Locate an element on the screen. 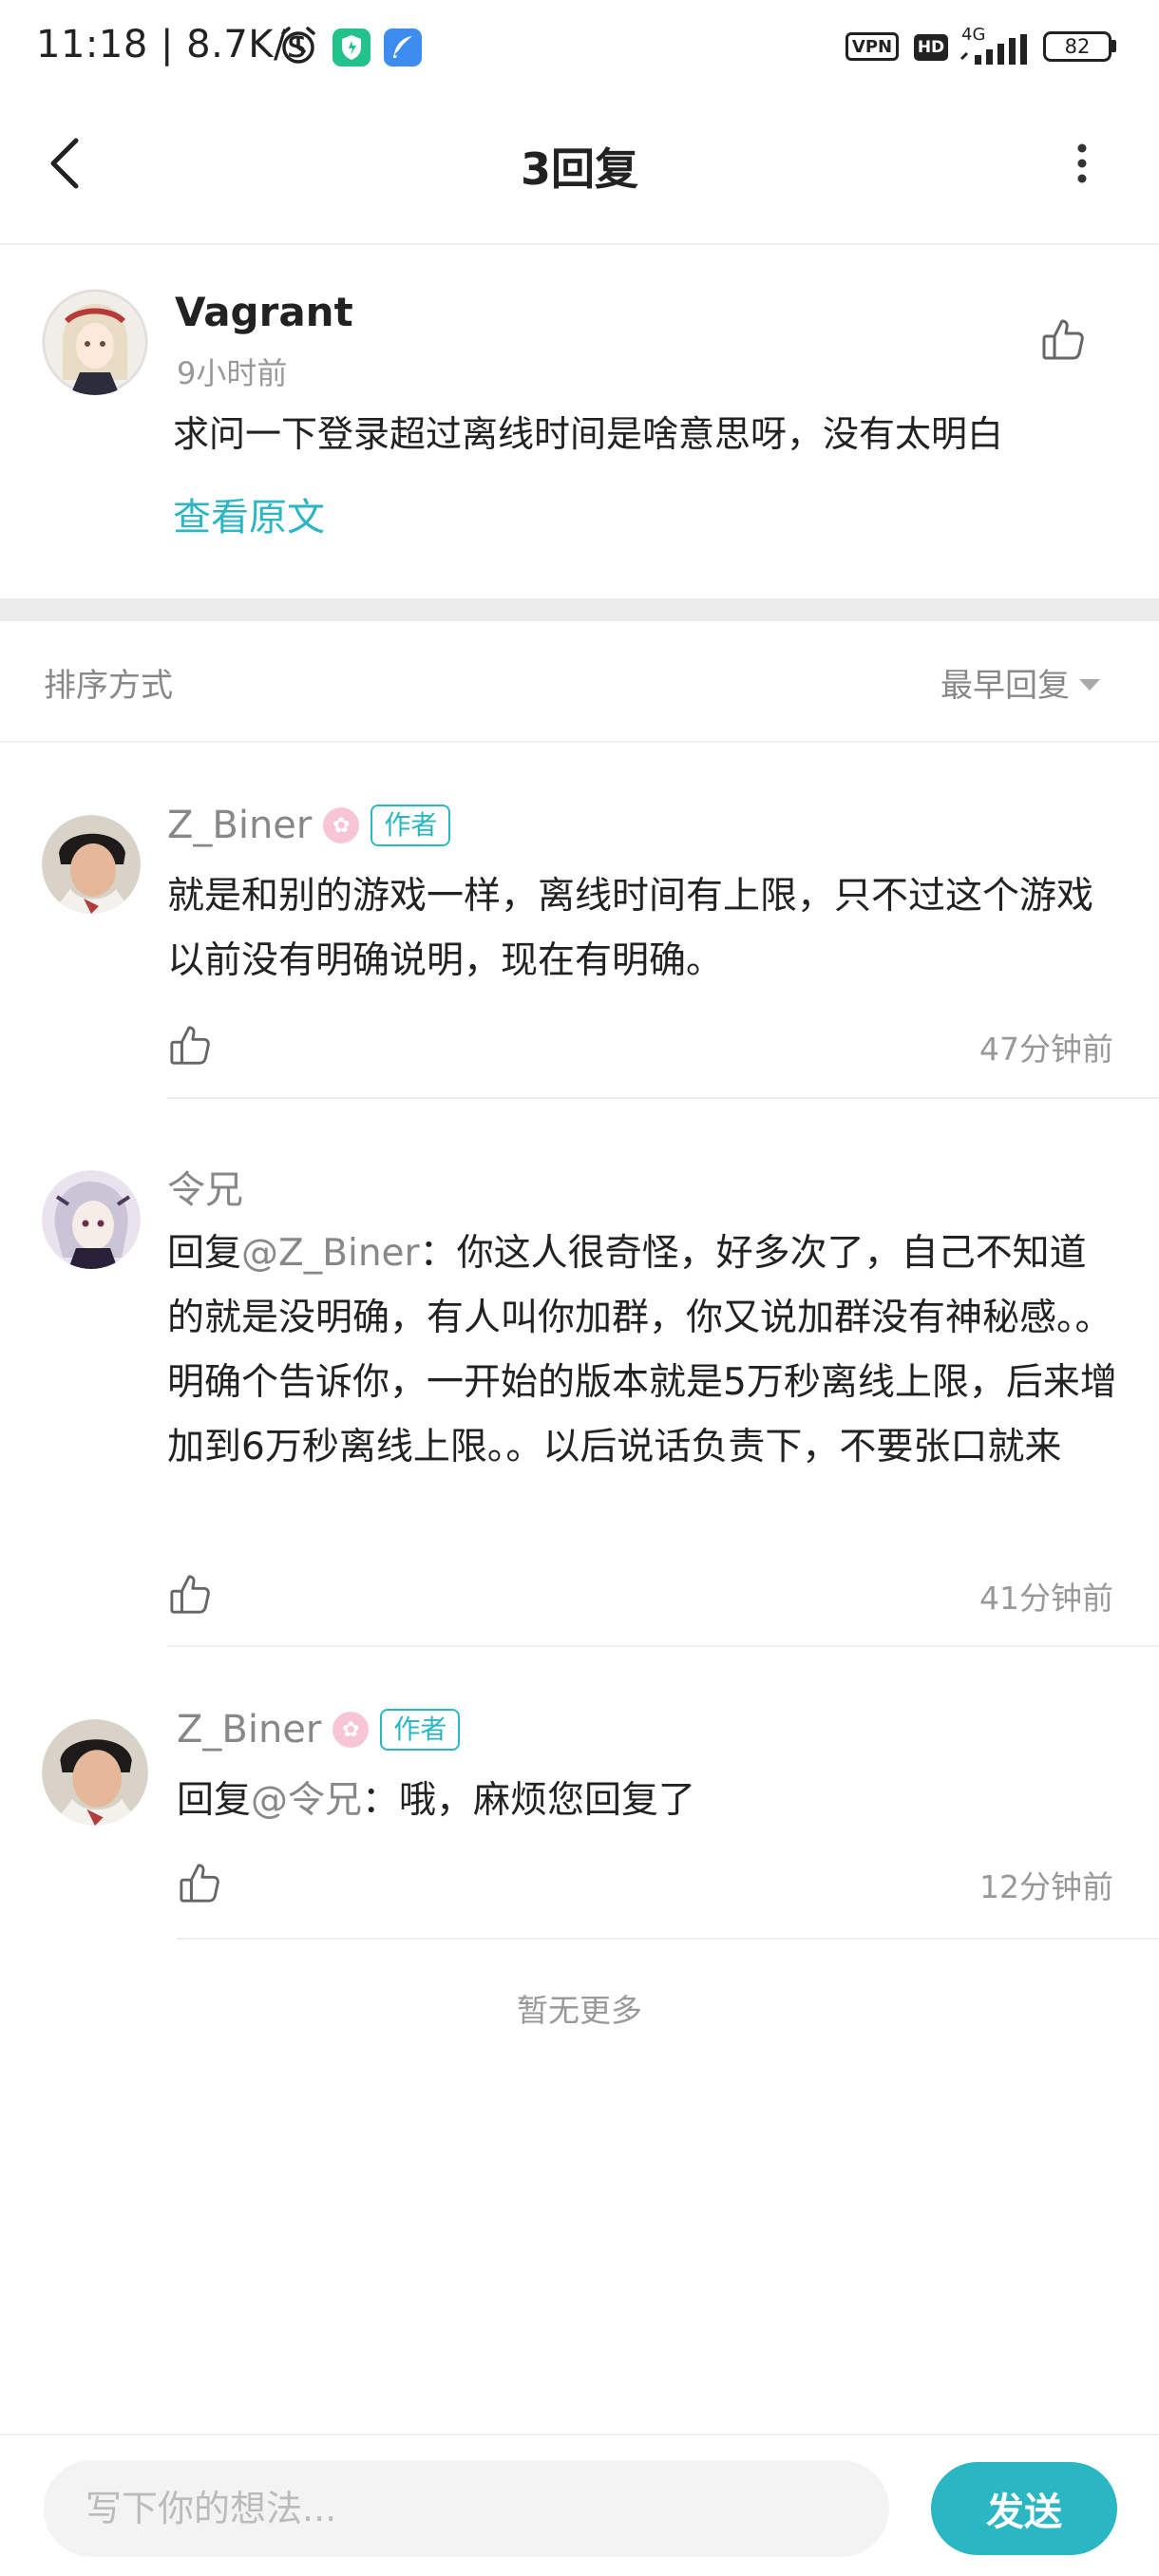  sort-label: 排序方式 is located at coordinates (108, 686).